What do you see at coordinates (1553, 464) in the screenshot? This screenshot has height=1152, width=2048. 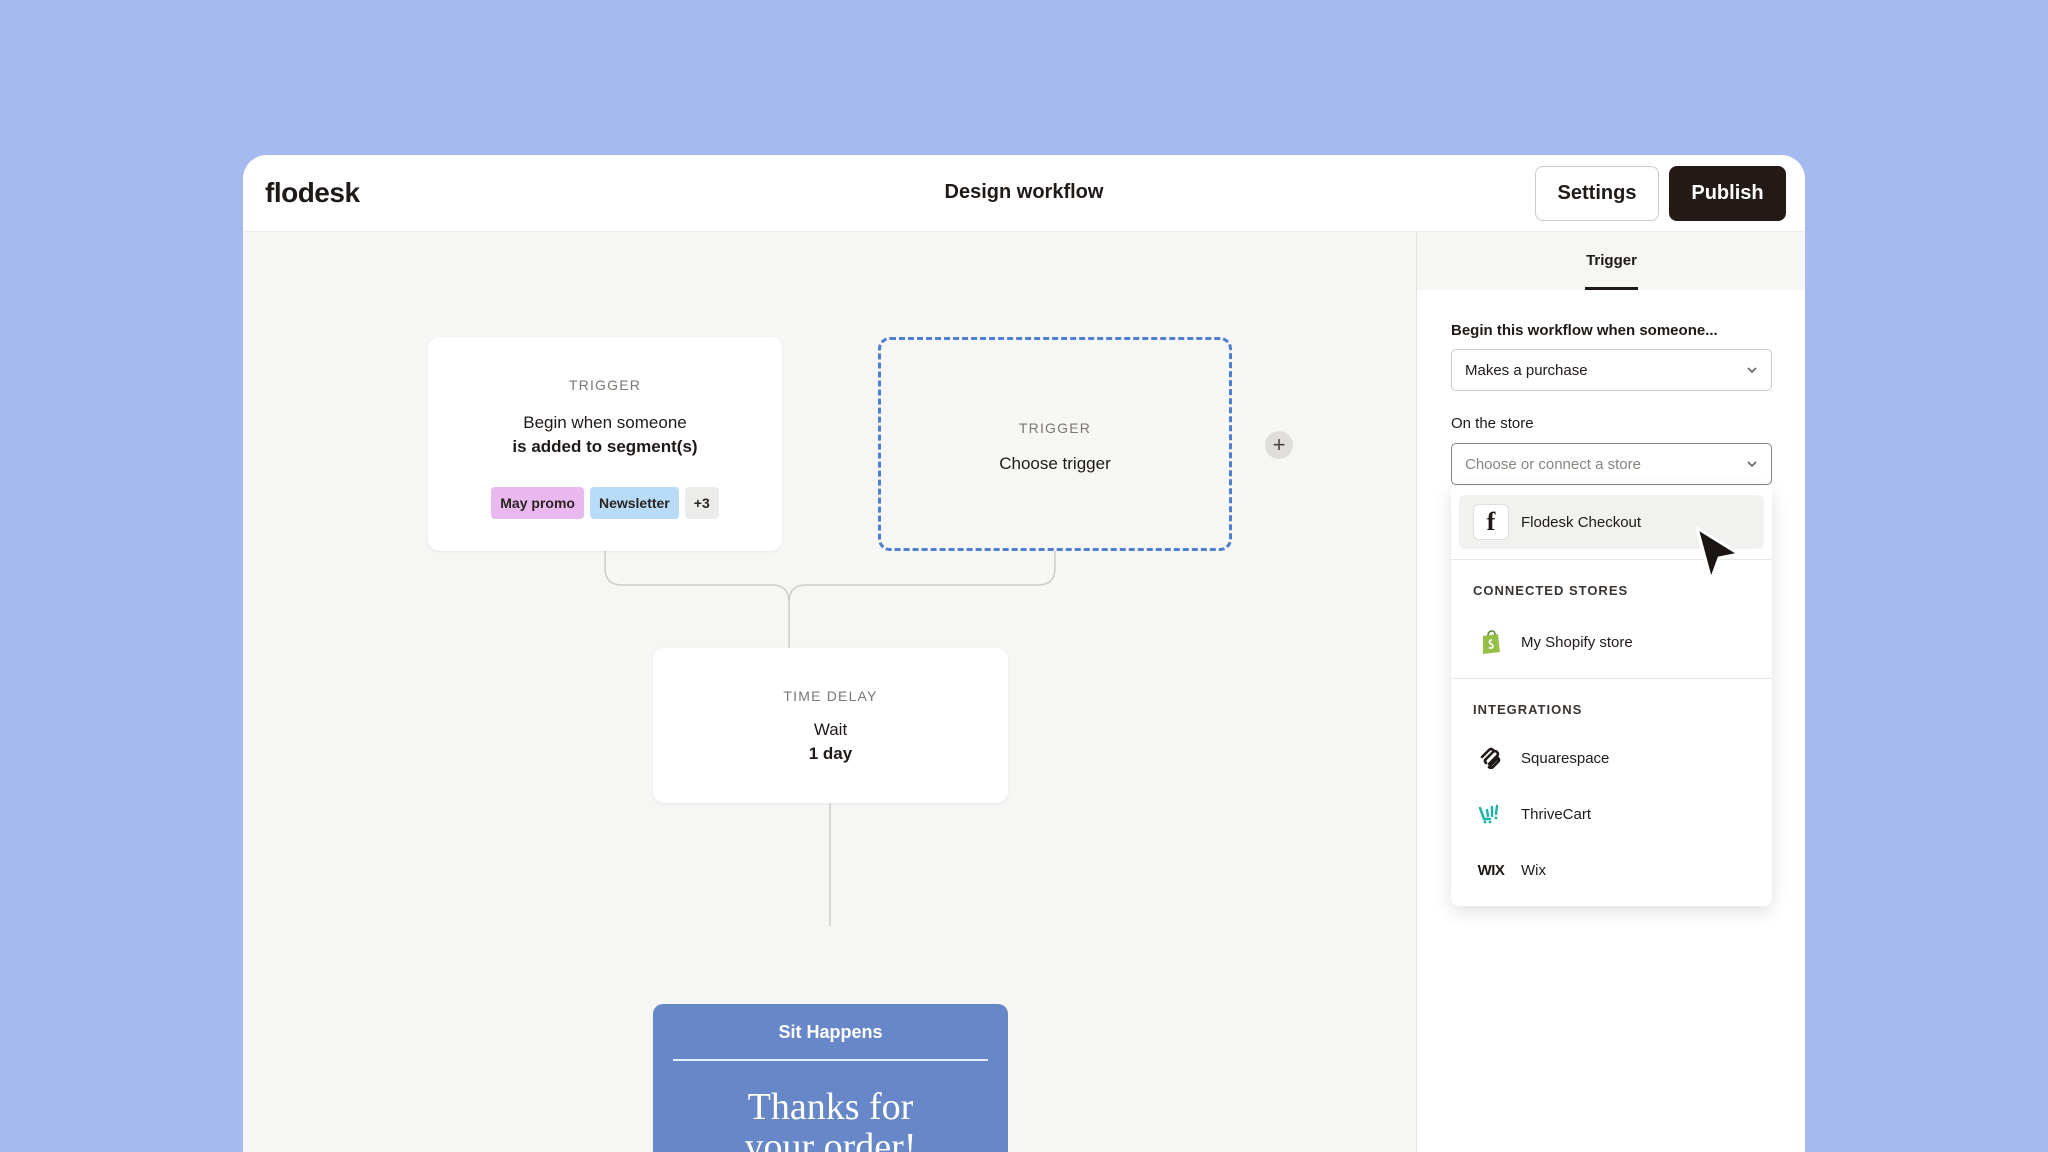 I see `store-select-placeholder: Choose or connect a store` at bounding box center [1553, 464].